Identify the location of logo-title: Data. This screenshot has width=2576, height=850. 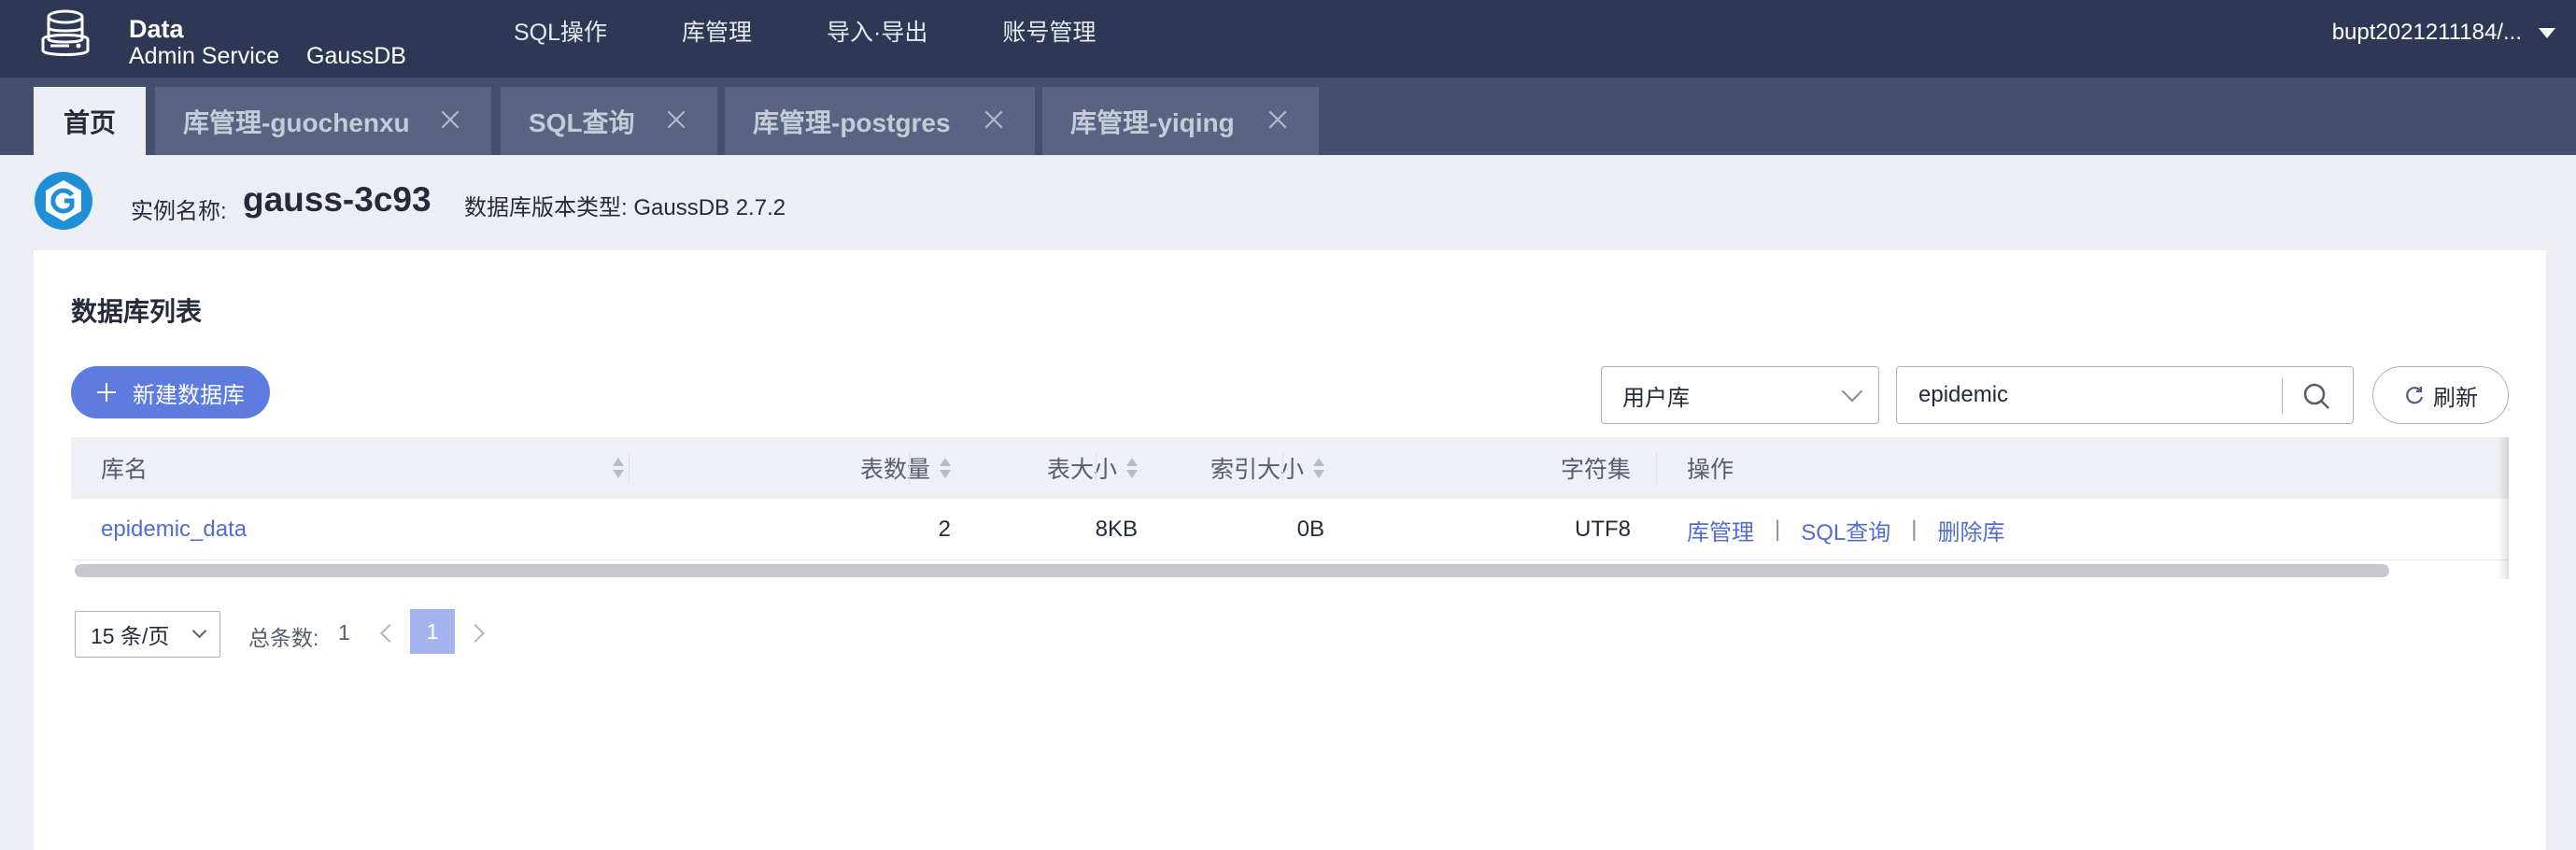
(156, 29).